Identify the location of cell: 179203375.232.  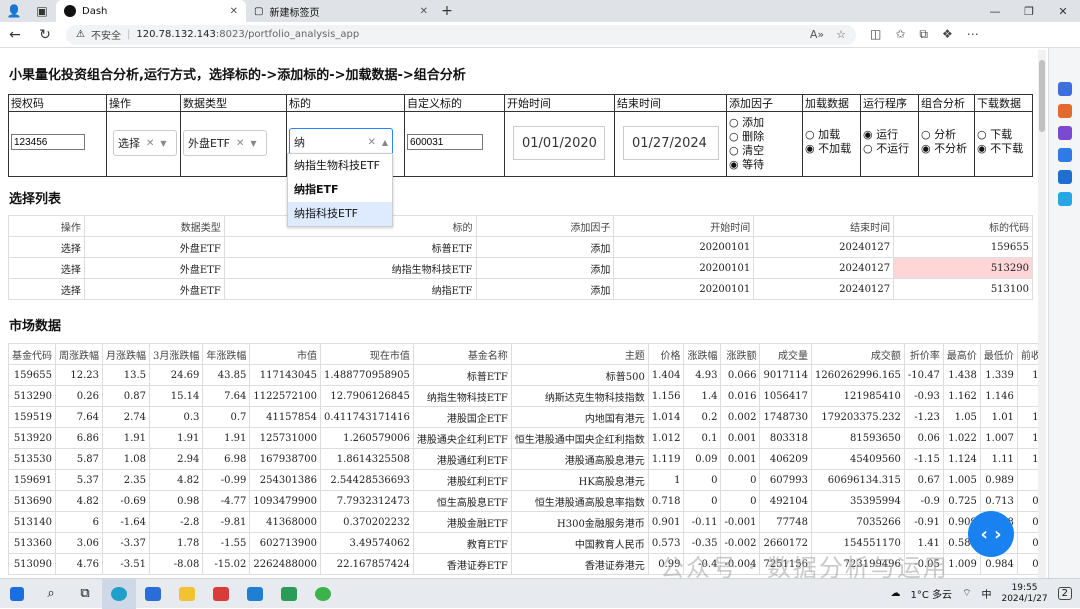
(858, 417).